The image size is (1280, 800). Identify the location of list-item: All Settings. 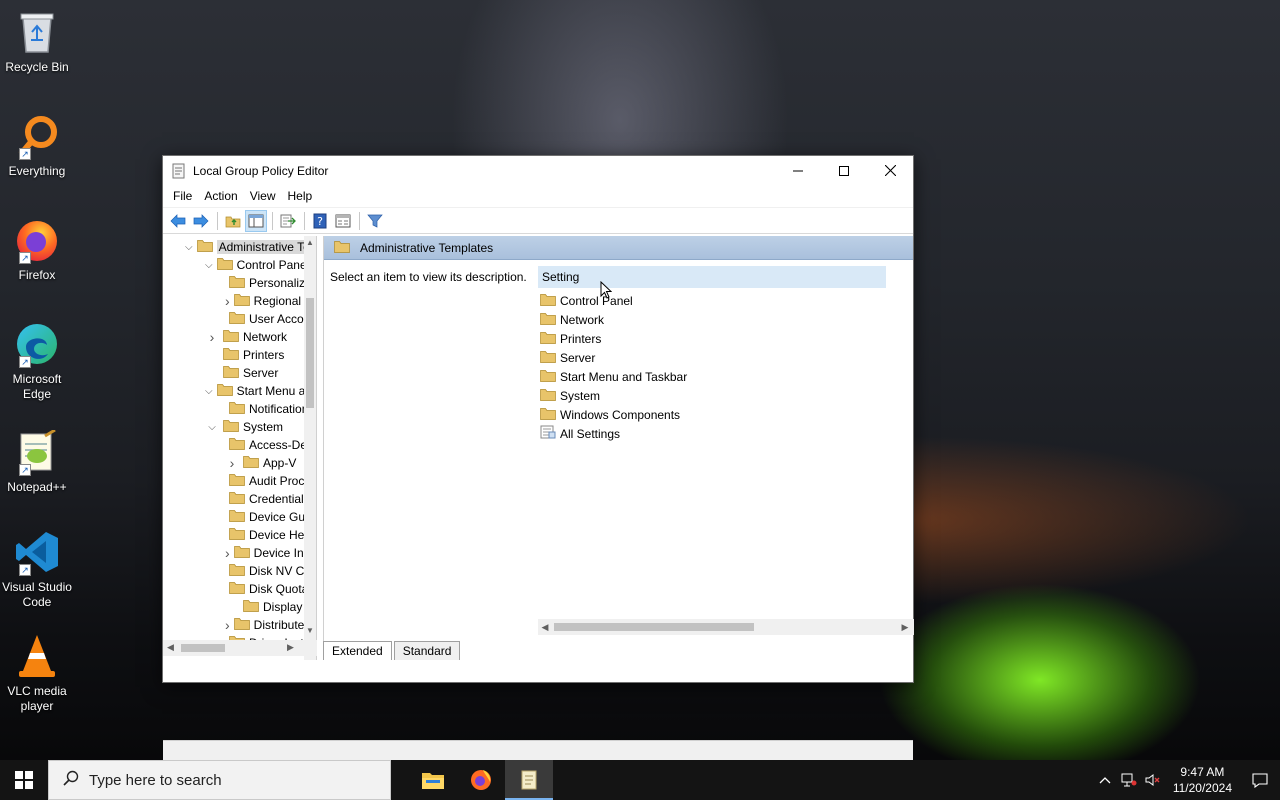
(580, 433).